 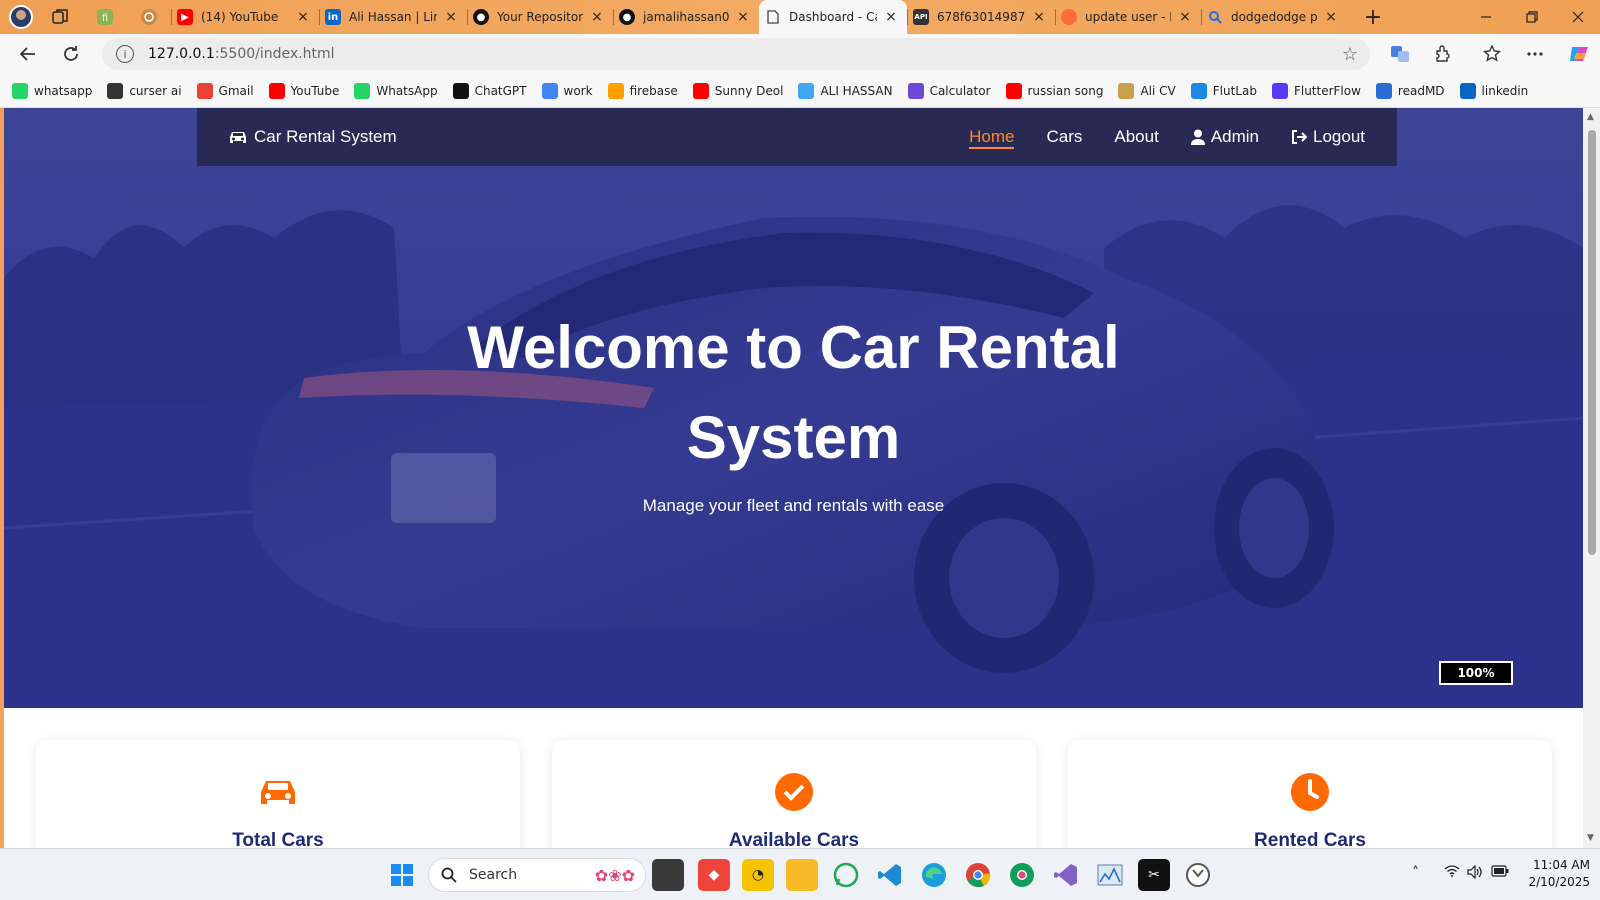 I want to click on chrome-icon, so click(x=978, y=875).